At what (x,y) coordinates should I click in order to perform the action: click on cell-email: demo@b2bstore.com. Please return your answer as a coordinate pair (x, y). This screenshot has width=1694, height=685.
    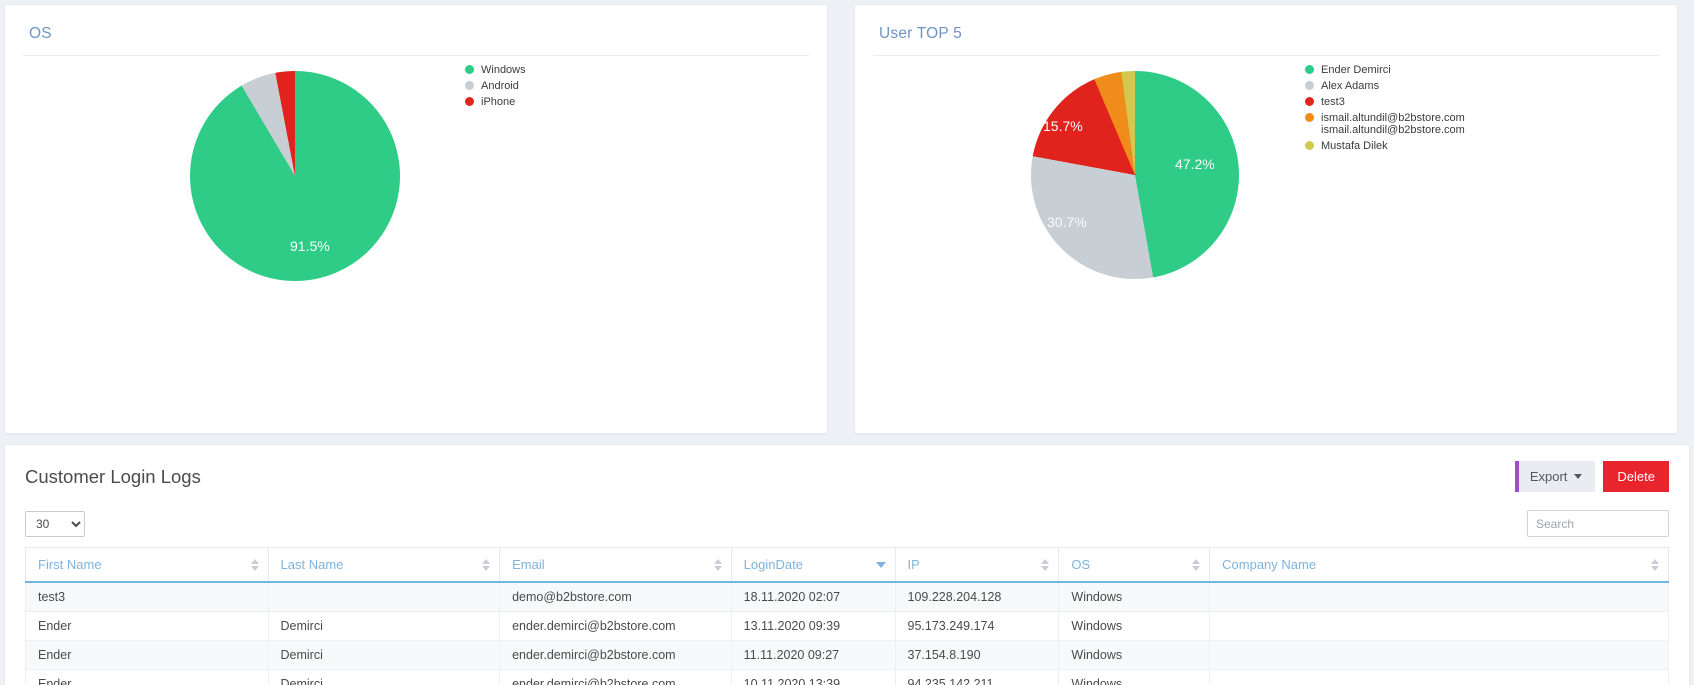
    Looking at the image, I should click on (615, 597).